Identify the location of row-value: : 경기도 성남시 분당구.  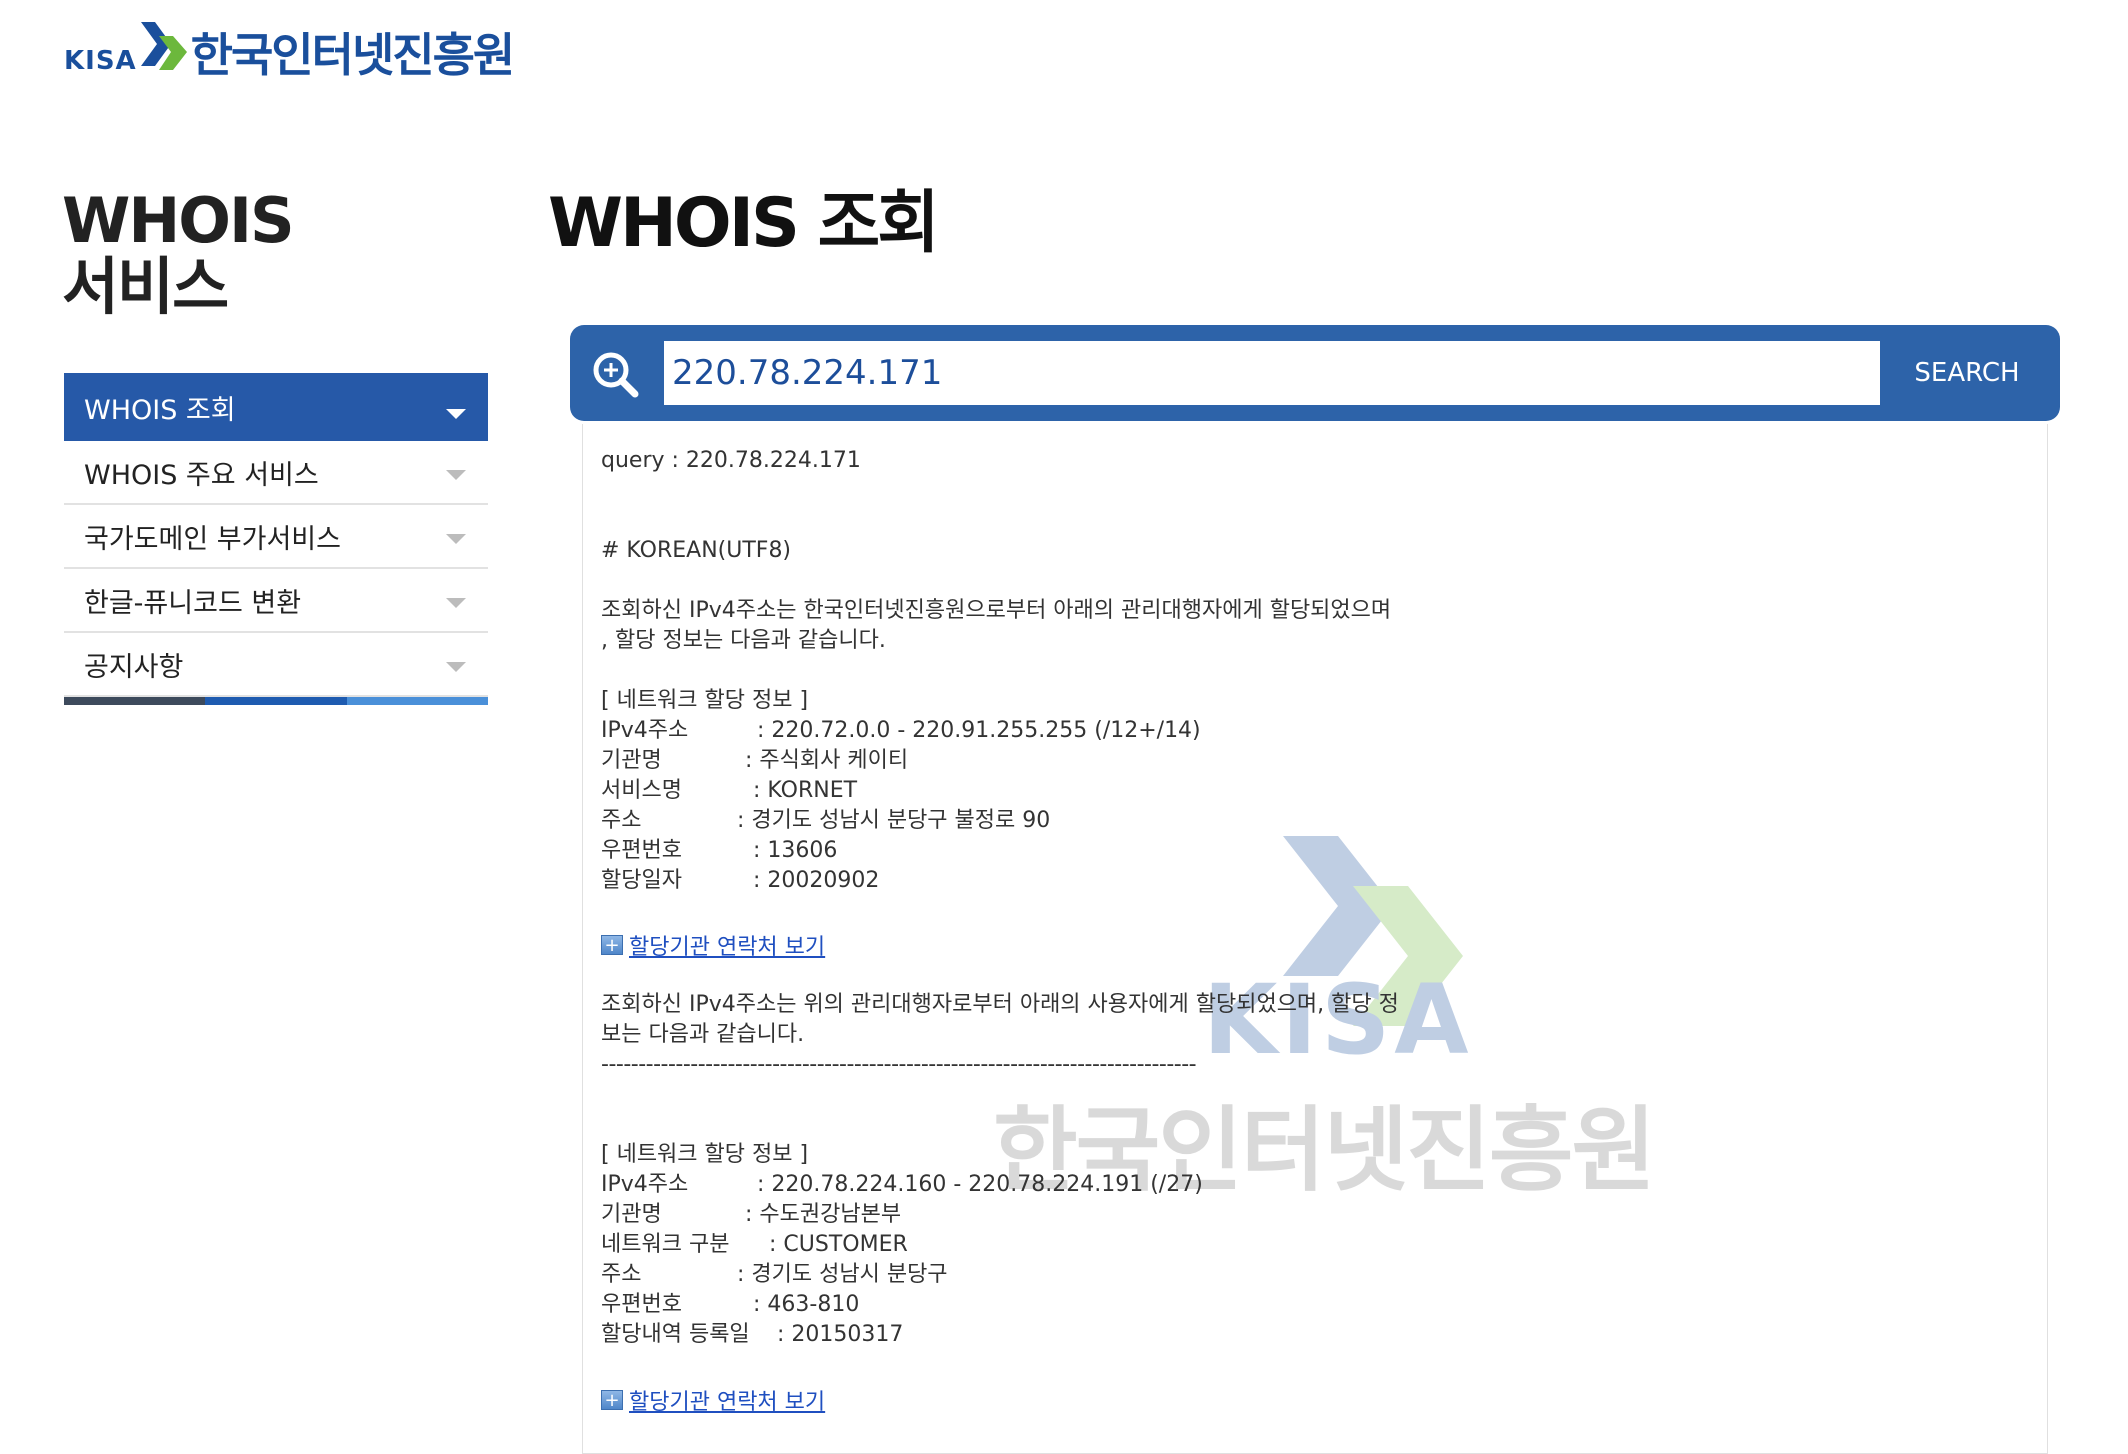
(842, 1274).